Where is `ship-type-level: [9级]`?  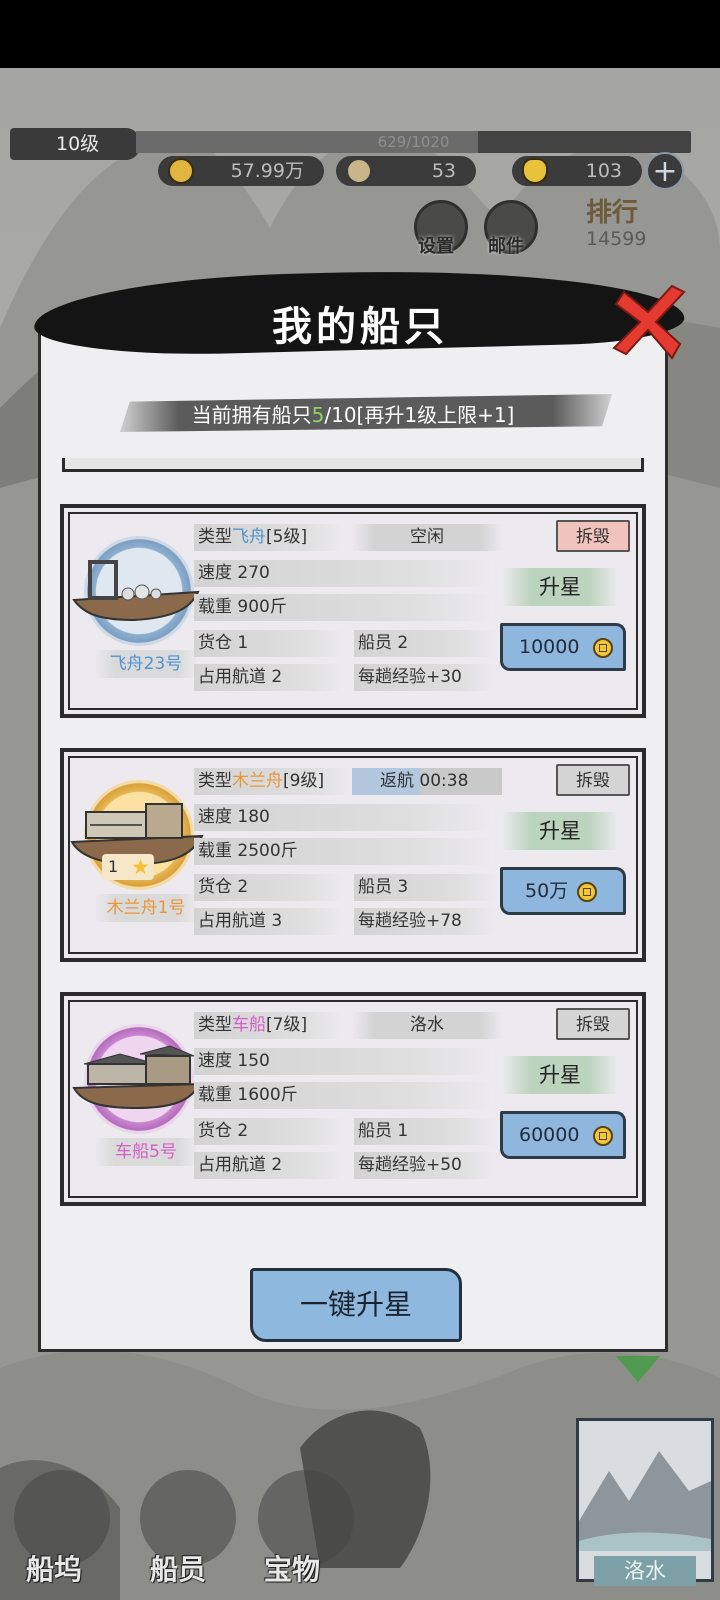
ship-type-level: [9级] is located at coordinates (304, 781).